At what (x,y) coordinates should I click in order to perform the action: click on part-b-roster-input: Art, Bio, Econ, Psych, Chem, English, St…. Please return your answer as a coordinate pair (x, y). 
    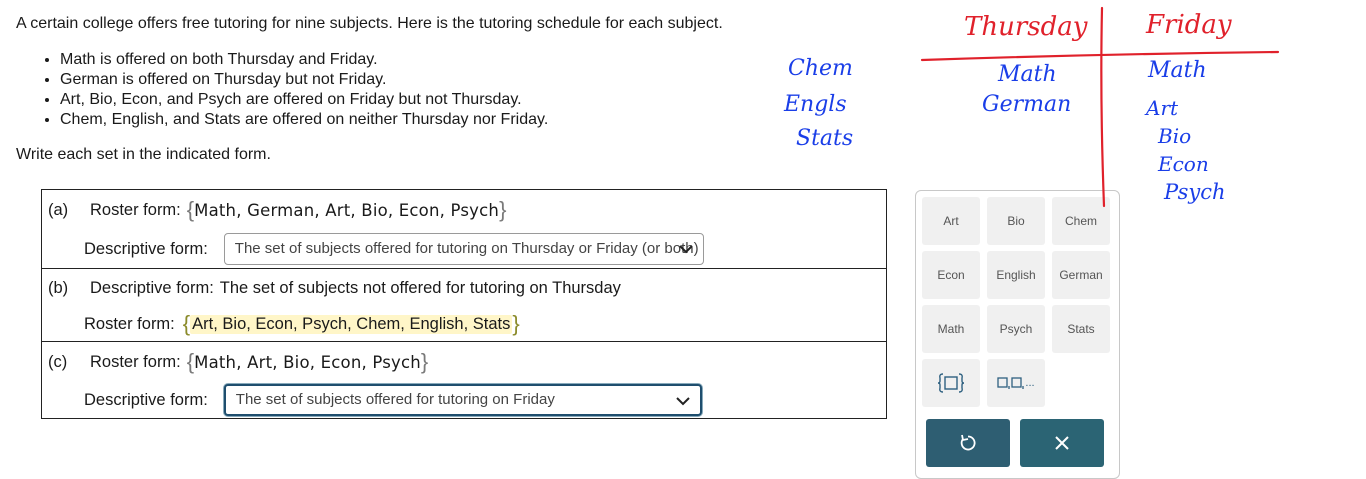
    Looking at the image, I should click on (351, 324).